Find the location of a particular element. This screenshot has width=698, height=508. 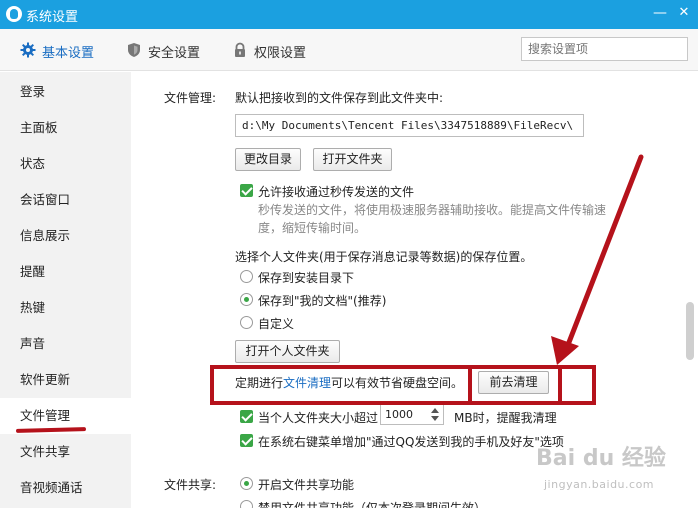

baidu-watermark: Bai du 经验 jingyan.baidu.com is located at coordinates (611, 468).